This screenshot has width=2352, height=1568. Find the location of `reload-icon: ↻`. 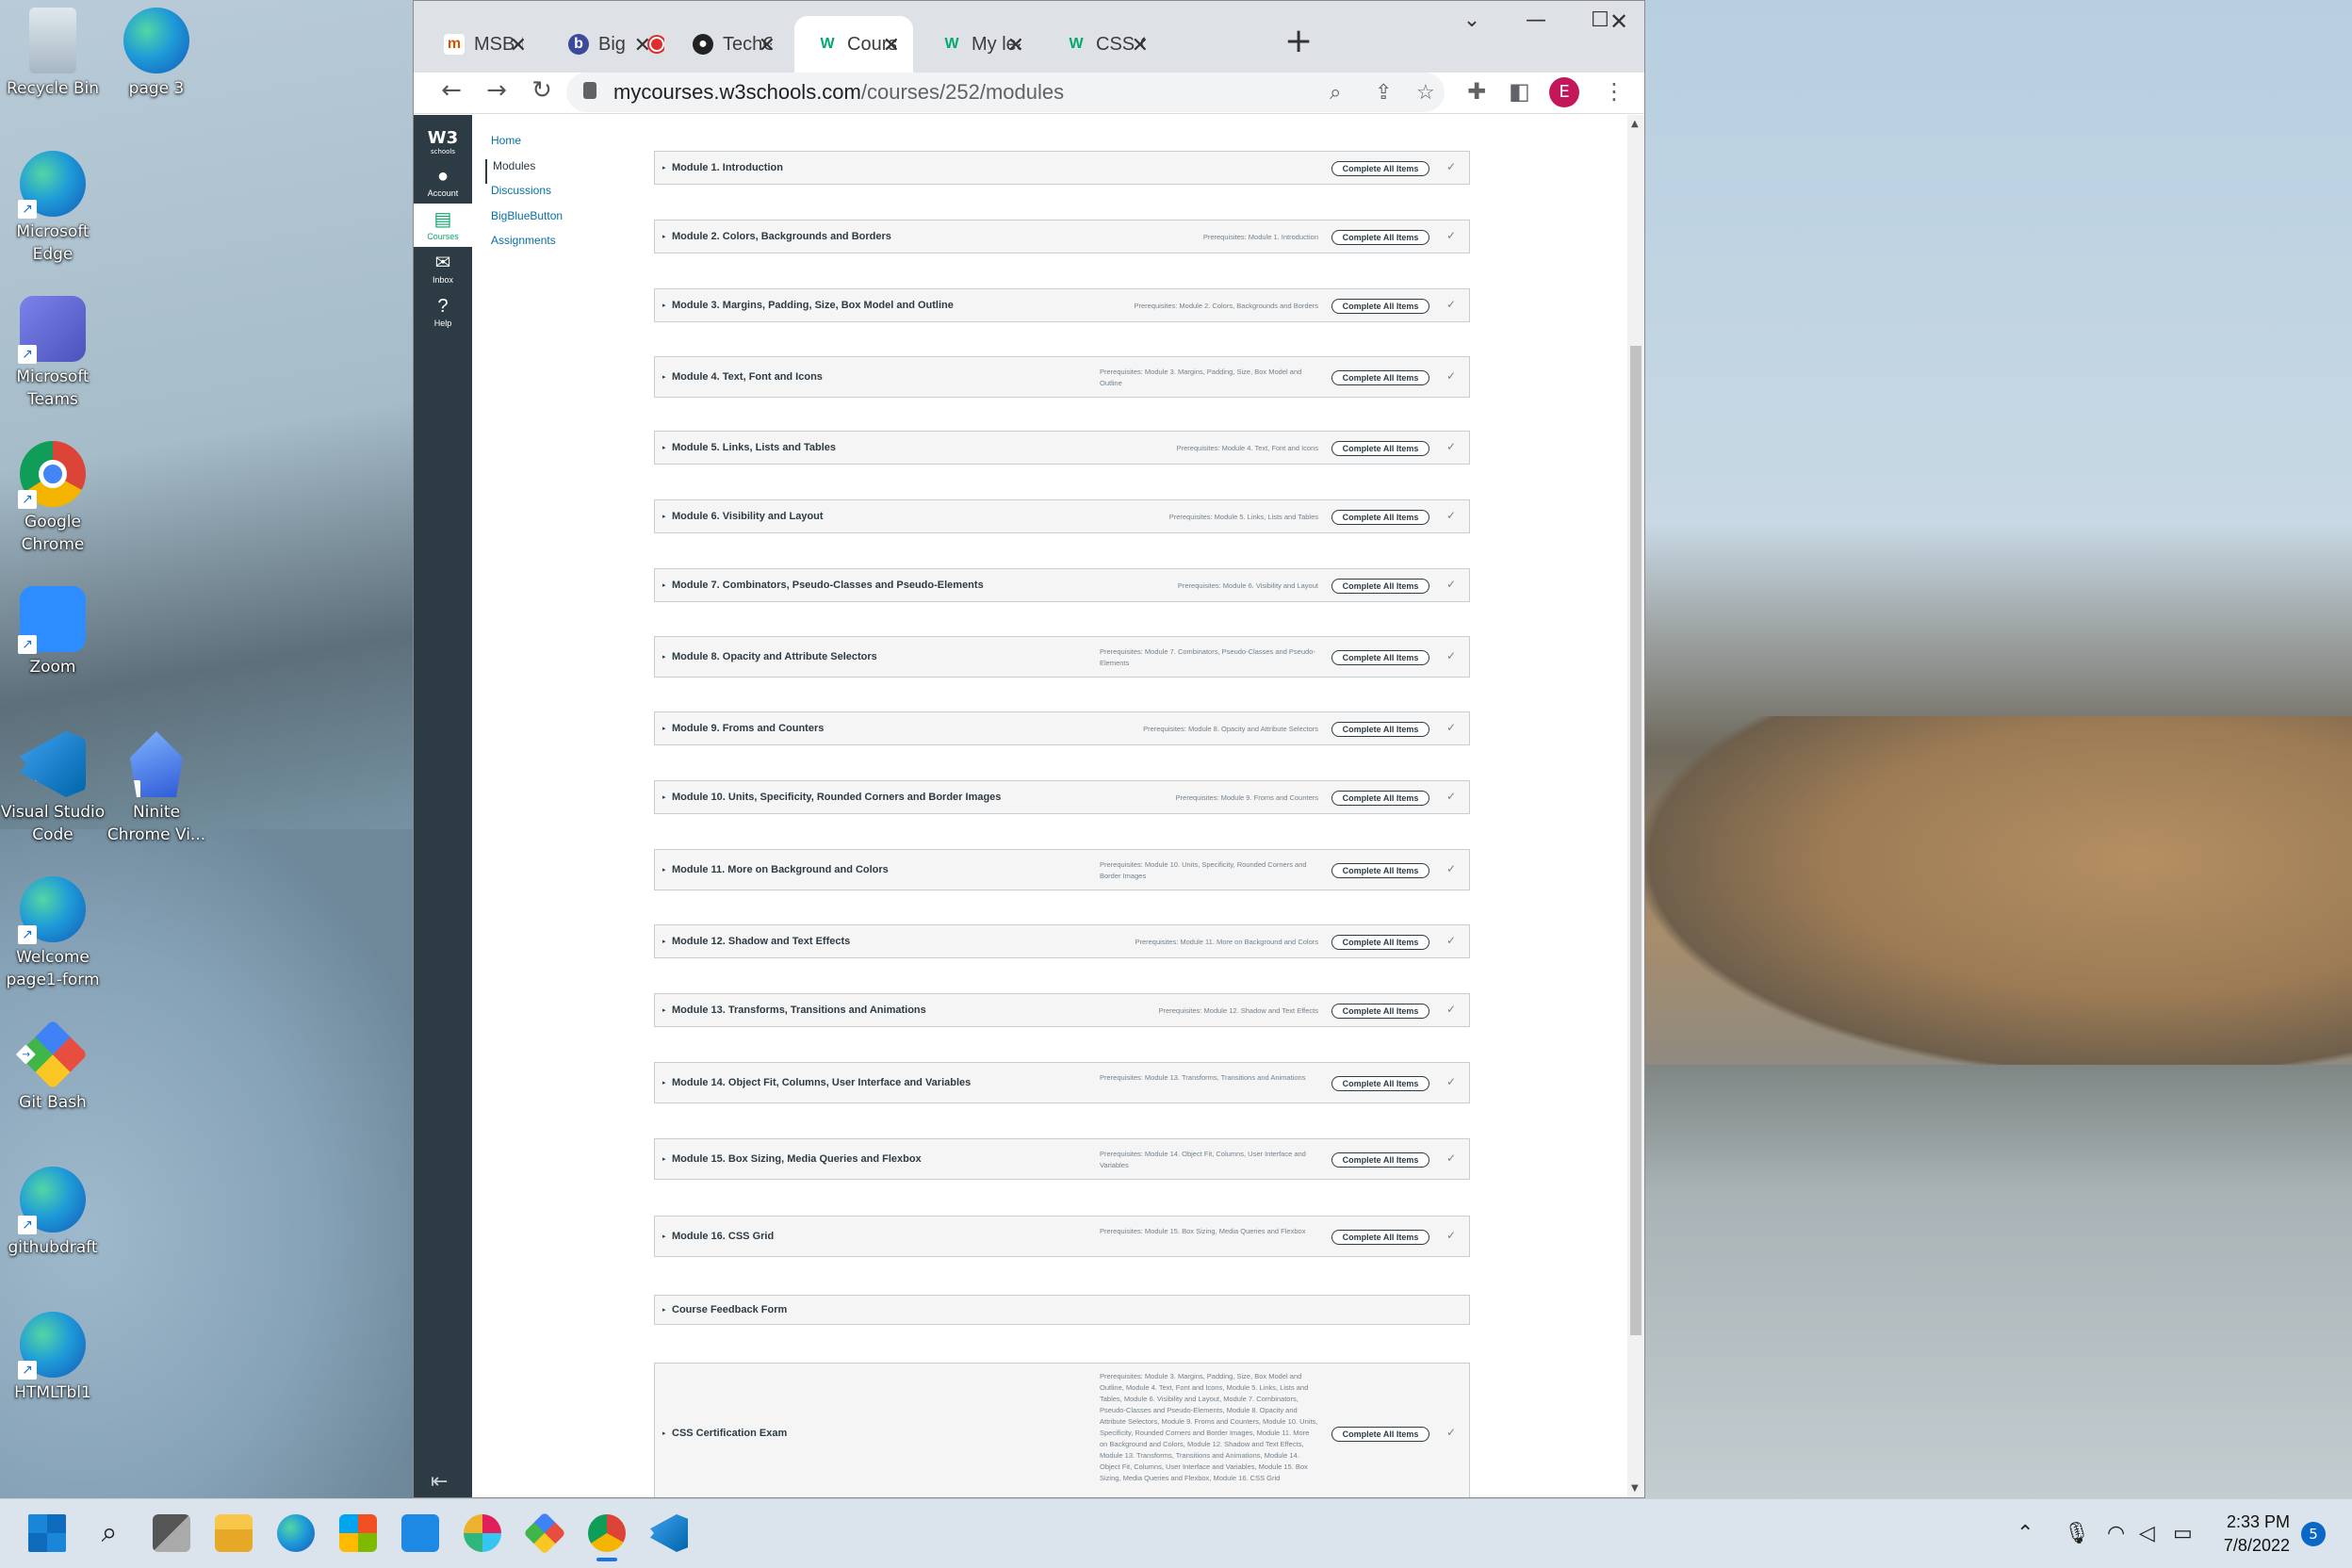

reload-icon: ↻ is located at coordinates (542, 90).